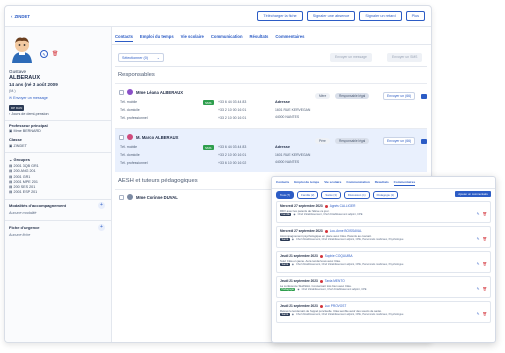  What do you see at coordinates (336, 306) in the screenshot?
I see `comment-author: Luc PROVOST` at bounding box center [336, 306].